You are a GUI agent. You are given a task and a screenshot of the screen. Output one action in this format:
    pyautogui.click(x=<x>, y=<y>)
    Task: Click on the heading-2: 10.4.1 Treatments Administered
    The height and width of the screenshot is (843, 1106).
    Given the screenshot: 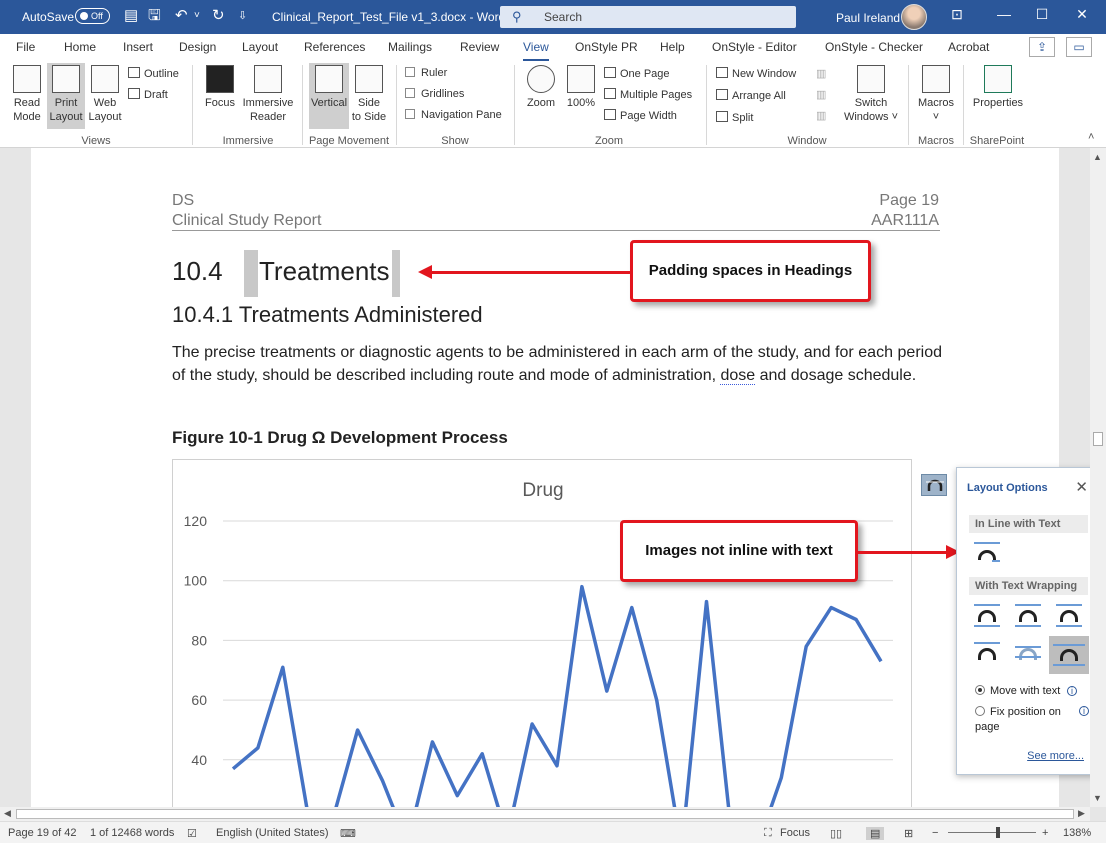 What is the action you would take?
    pyautogui.click(x=327, y=315)
    